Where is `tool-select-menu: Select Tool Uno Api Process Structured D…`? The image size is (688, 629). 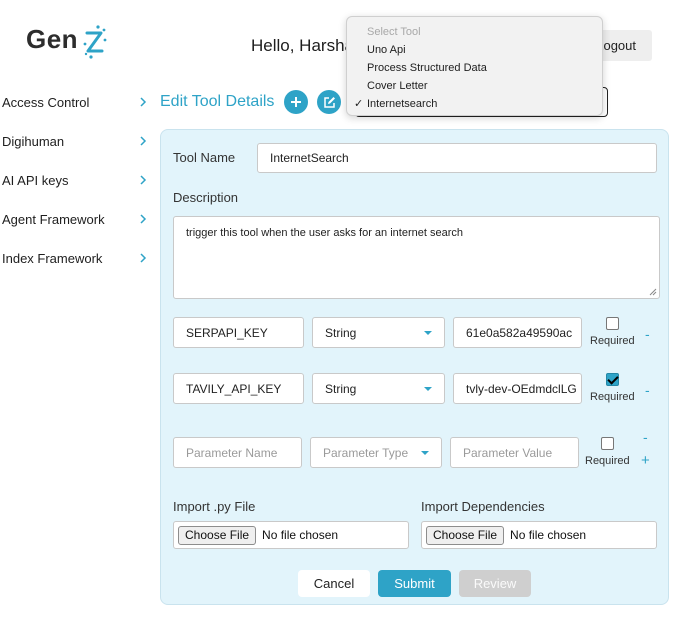
tool-select-menu: Select Tool Uno Api Process Structured D… is located at coordinates (474, 66).